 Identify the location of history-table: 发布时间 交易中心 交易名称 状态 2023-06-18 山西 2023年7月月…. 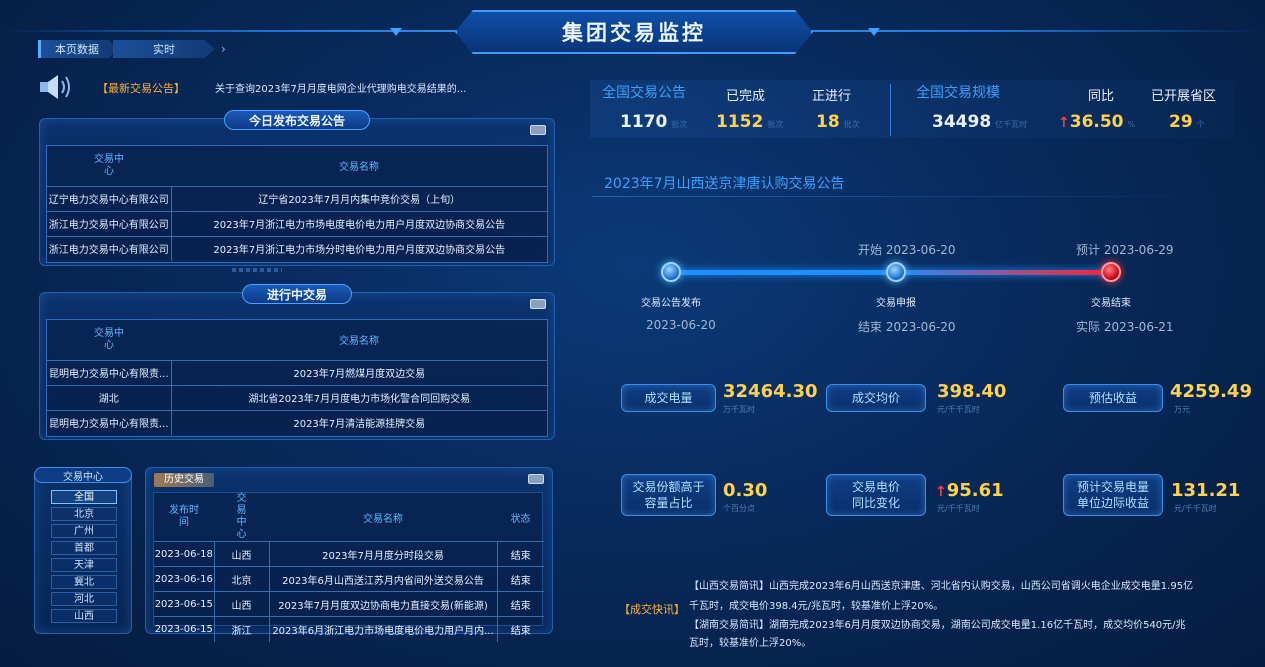
(349, 567).